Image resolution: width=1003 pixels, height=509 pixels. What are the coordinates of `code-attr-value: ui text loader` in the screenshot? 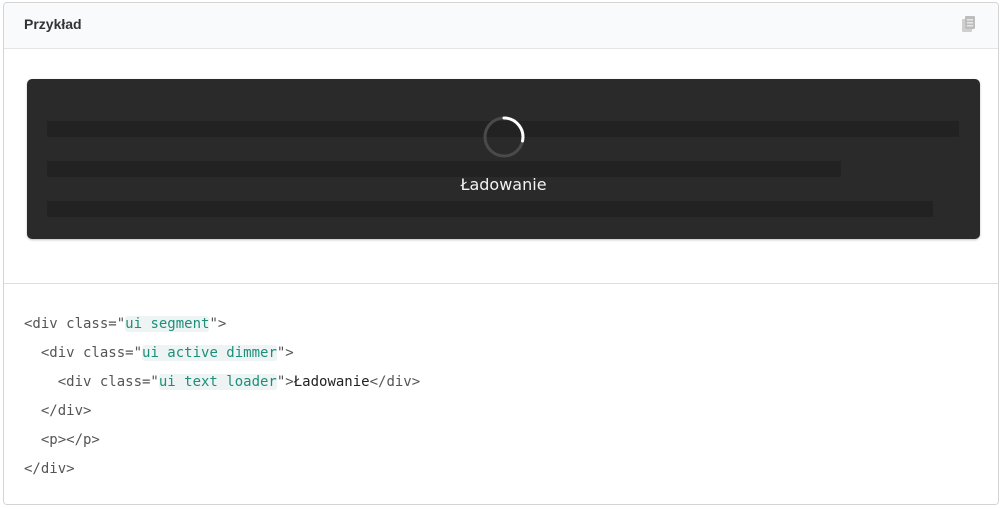 It's located at (217, 382).